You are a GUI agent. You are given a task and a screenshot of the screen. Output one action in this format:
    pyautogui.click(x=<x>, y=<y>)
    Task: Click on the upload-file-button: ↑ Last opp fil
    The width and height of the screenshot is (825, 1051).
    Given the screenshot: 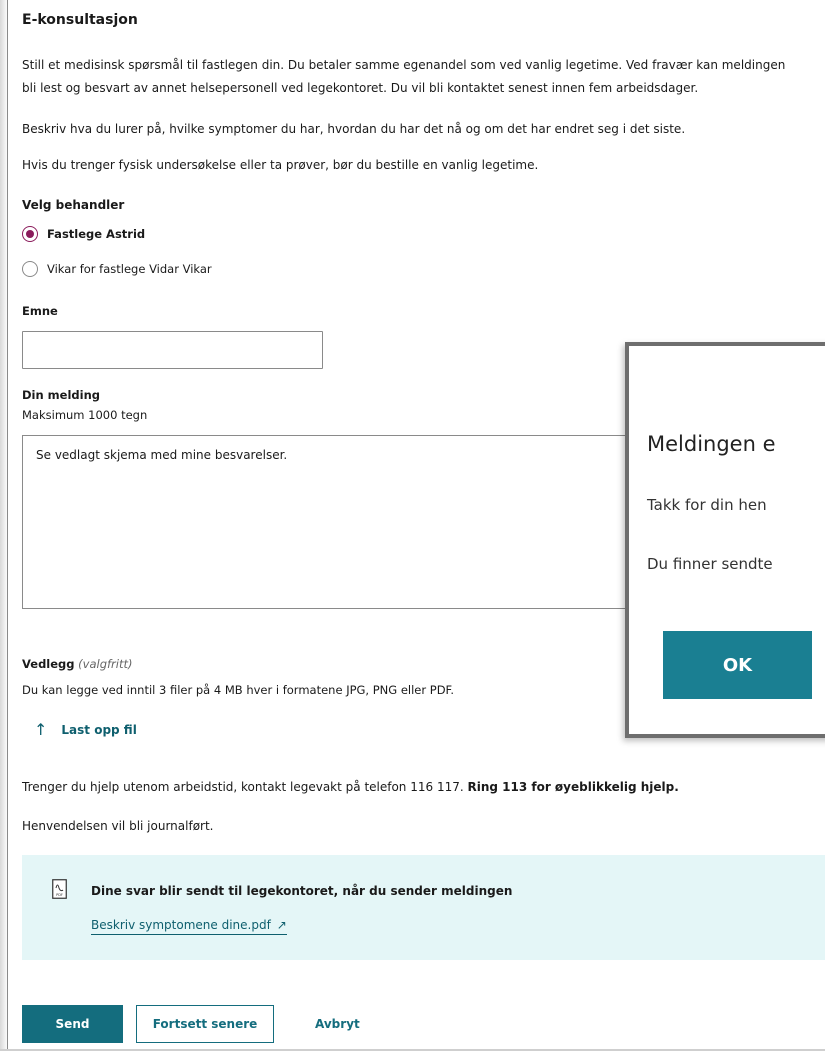 What is the action you would take?
    pyautogui.click(x=85, y=730)
    